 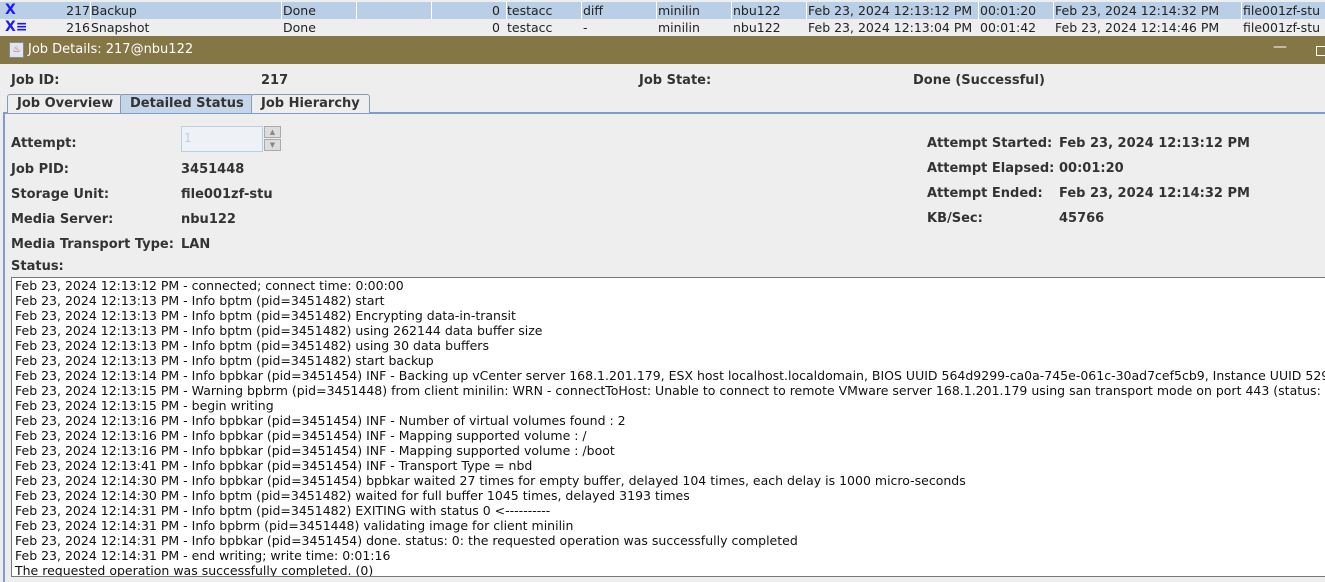 What do you see at coordinates (675, 80) in the screenshot?
I see `job-state-label: Job State:` at bounding box center [675, 80].